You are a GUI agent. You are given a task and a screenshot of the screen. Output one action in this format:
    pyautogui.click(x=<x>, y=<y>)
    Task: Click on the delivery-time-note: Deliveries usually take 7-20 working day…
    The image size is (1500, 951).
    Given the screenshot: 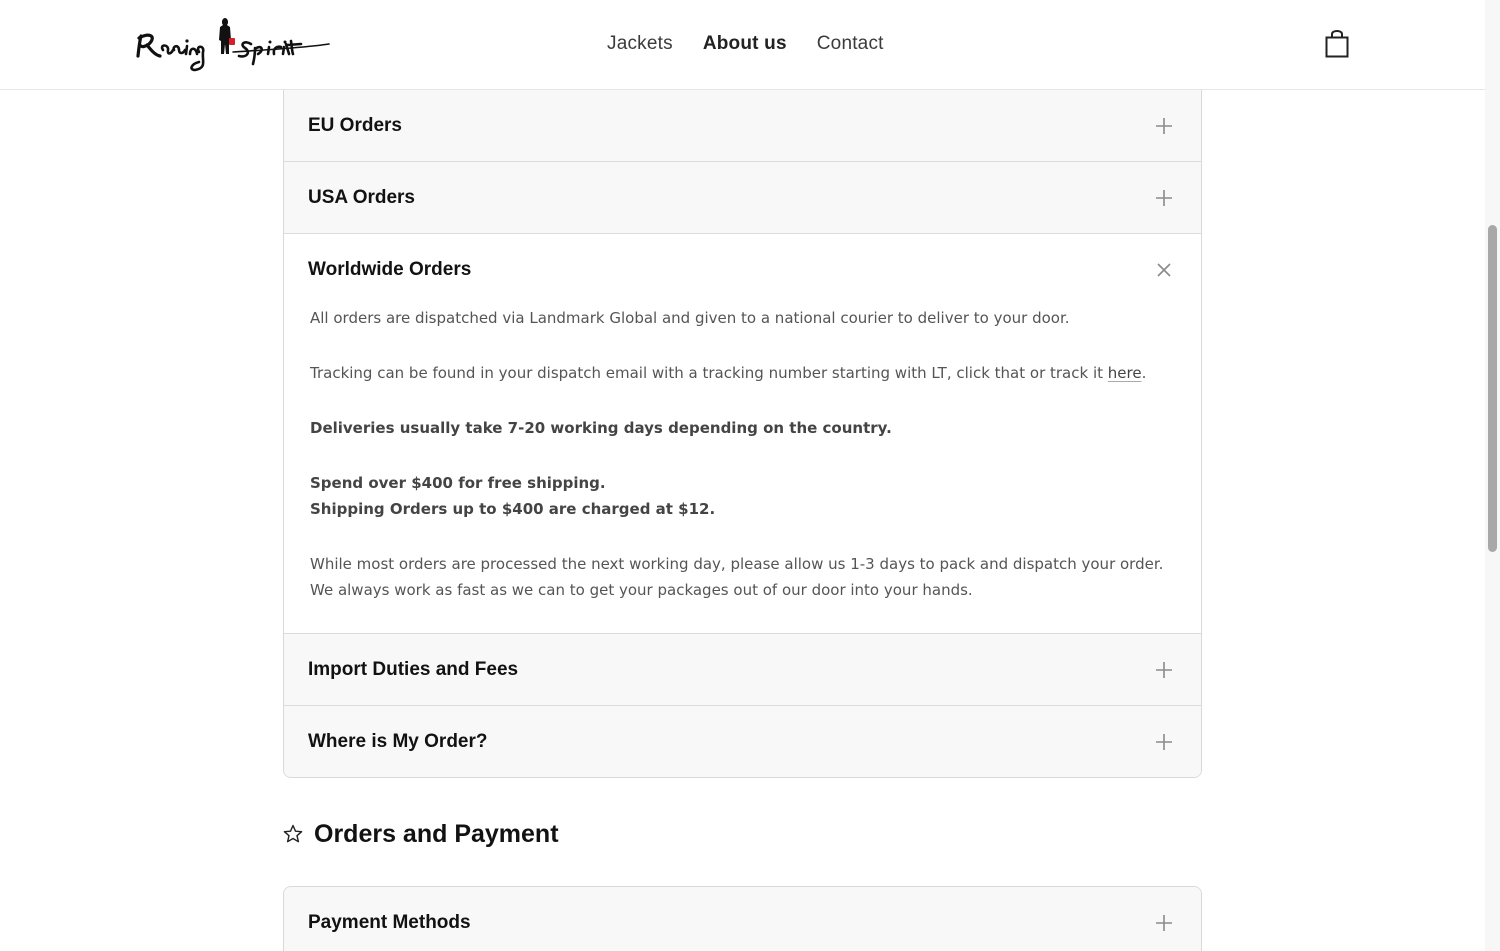 What is the action you would take?
    pyautogui.click(x=601, y=428)
    